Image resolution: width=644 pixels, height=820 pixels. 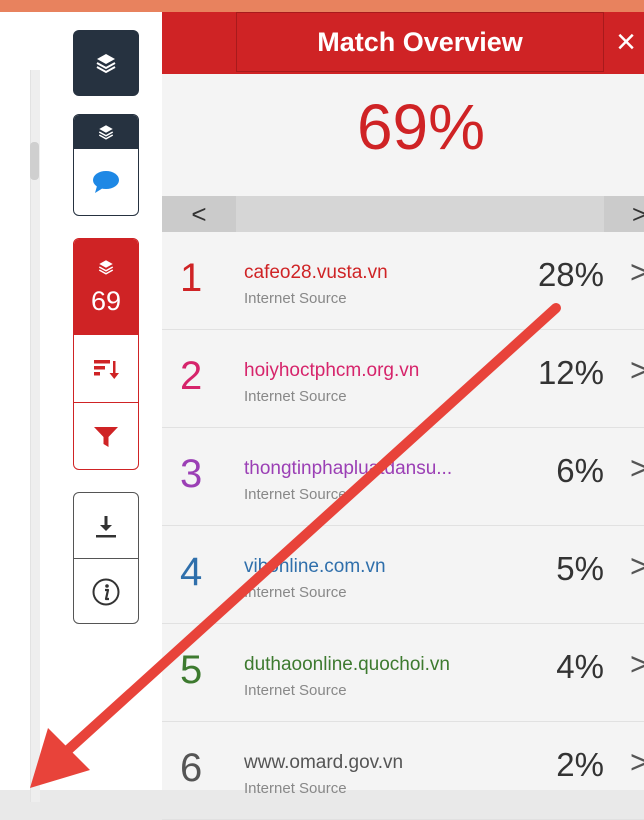 I want to click on source-percent: 12%, so click(x=570, y=372).